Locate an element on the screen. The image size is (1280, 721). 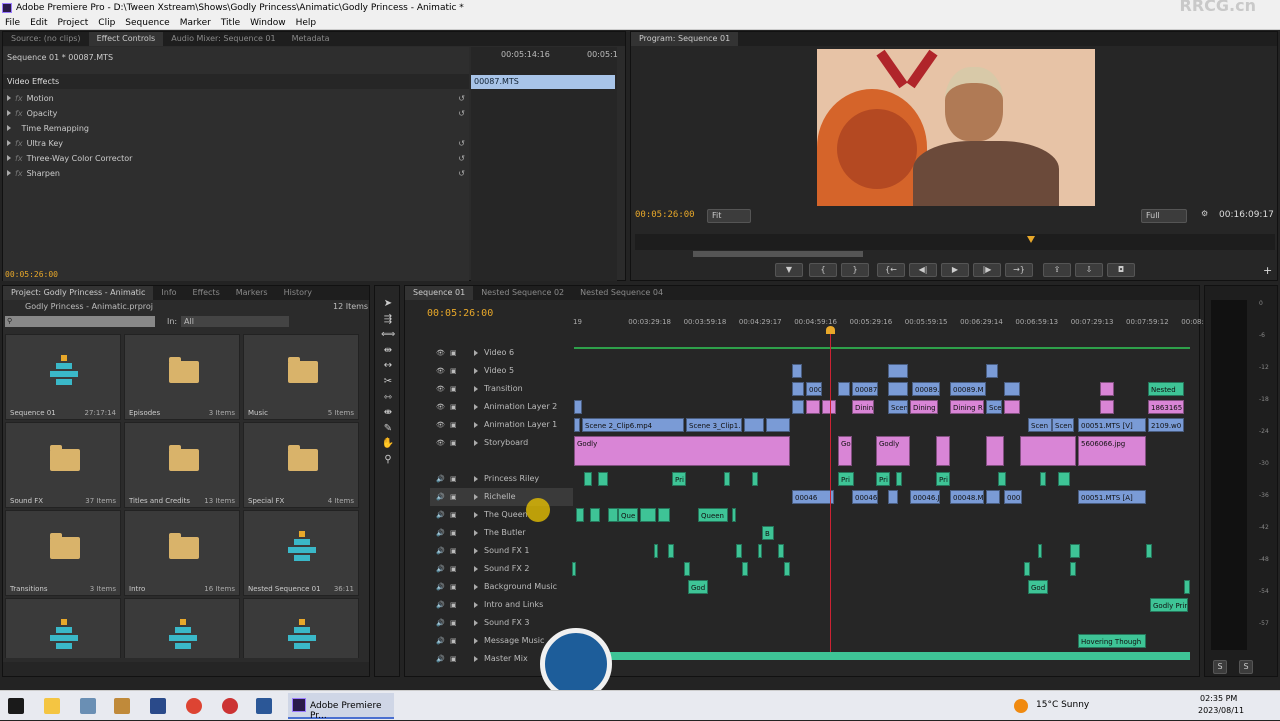
slide-tool-icon: ⇼ is located at coordinates (388, 413).